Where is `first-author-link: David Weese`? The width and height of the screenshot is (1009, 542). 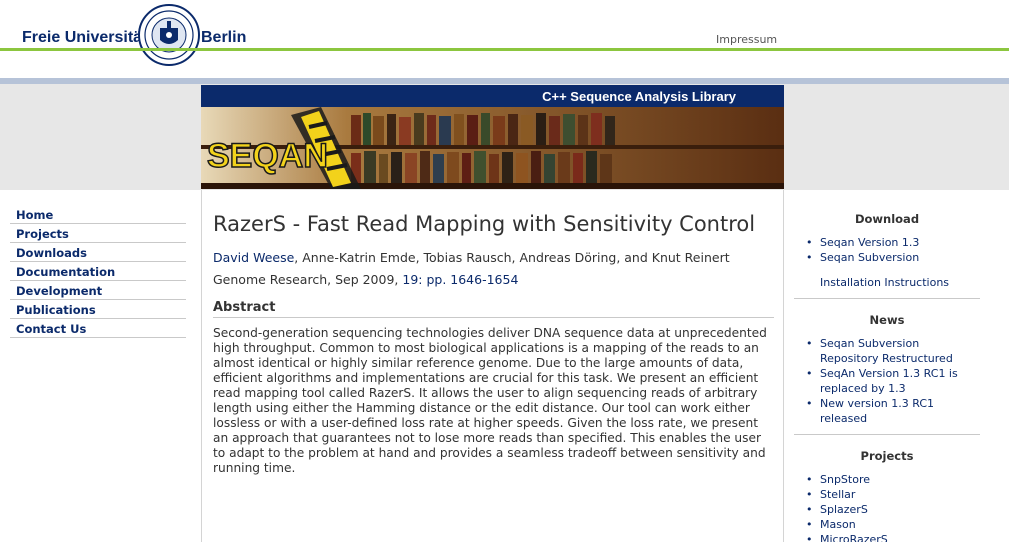
first-author-link: David Weese is located at coordinates (253, 257).